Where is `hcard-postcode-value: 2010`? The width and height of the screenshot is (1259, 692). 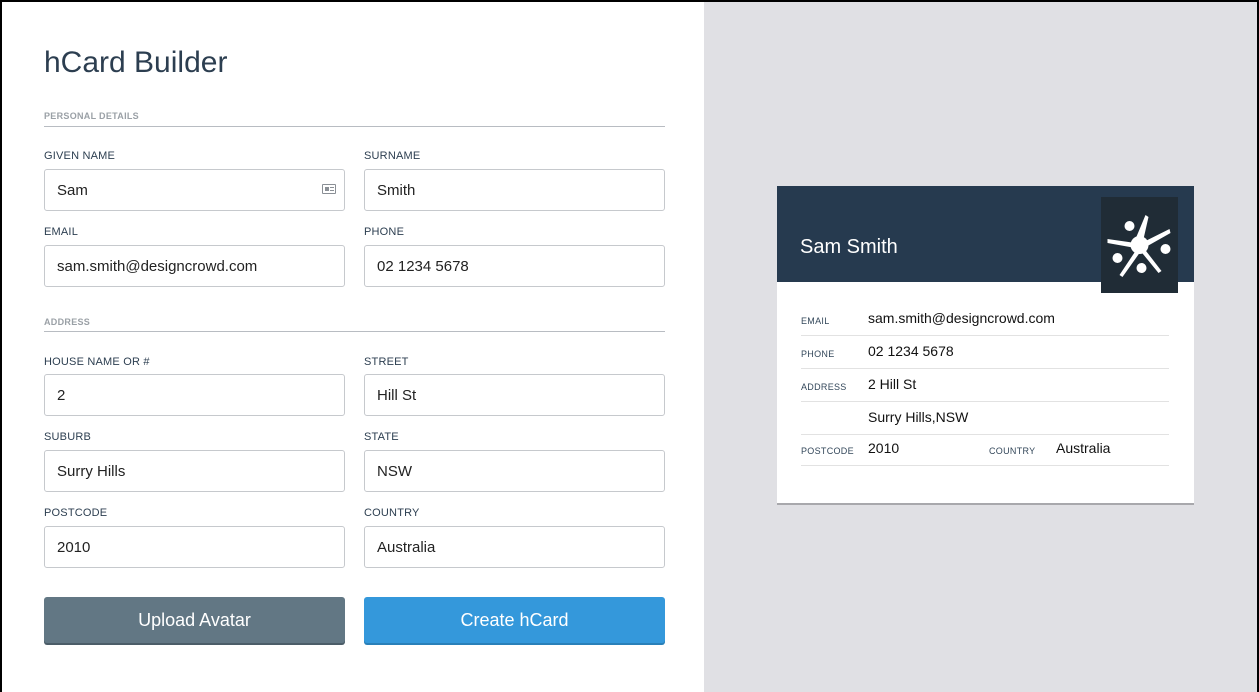
hcard-postcode-value: 2010 is located at coordinates (884, 448).